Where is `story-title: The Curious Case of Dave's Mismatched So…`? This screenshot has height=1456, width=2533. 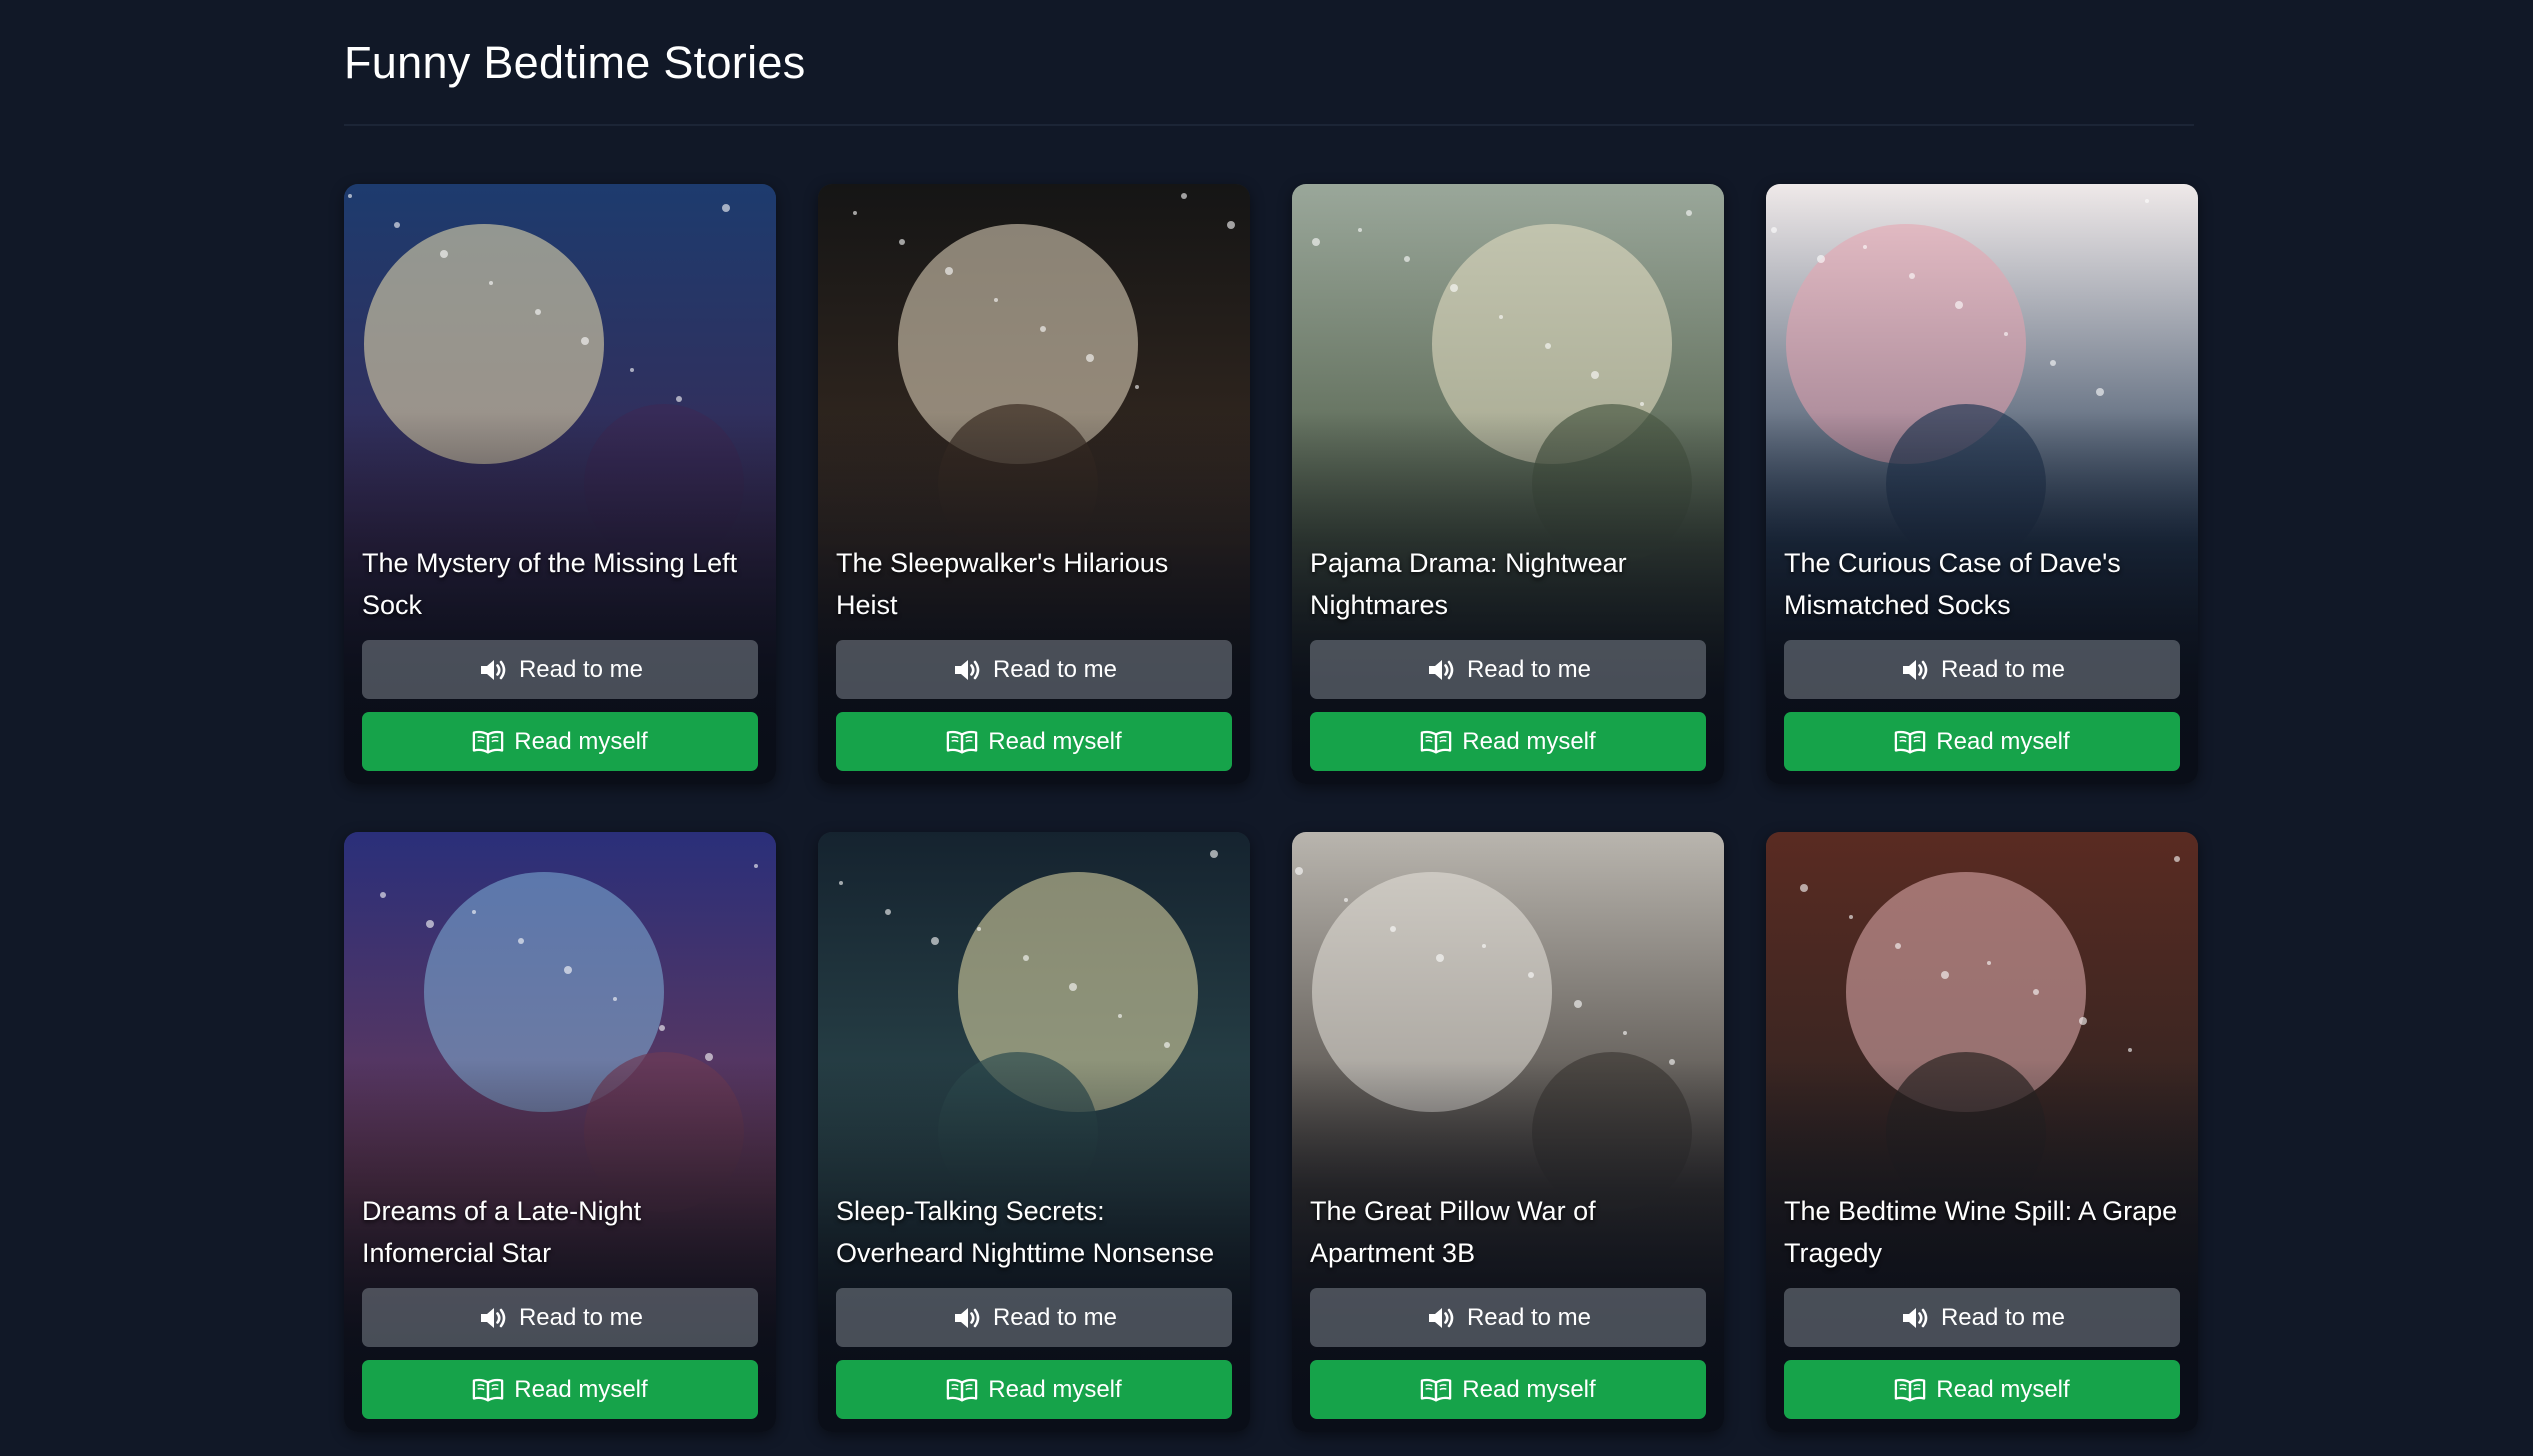
story-title: The Curious Case of Dave's Mismatched So… is located at coordinates (1952, 584).